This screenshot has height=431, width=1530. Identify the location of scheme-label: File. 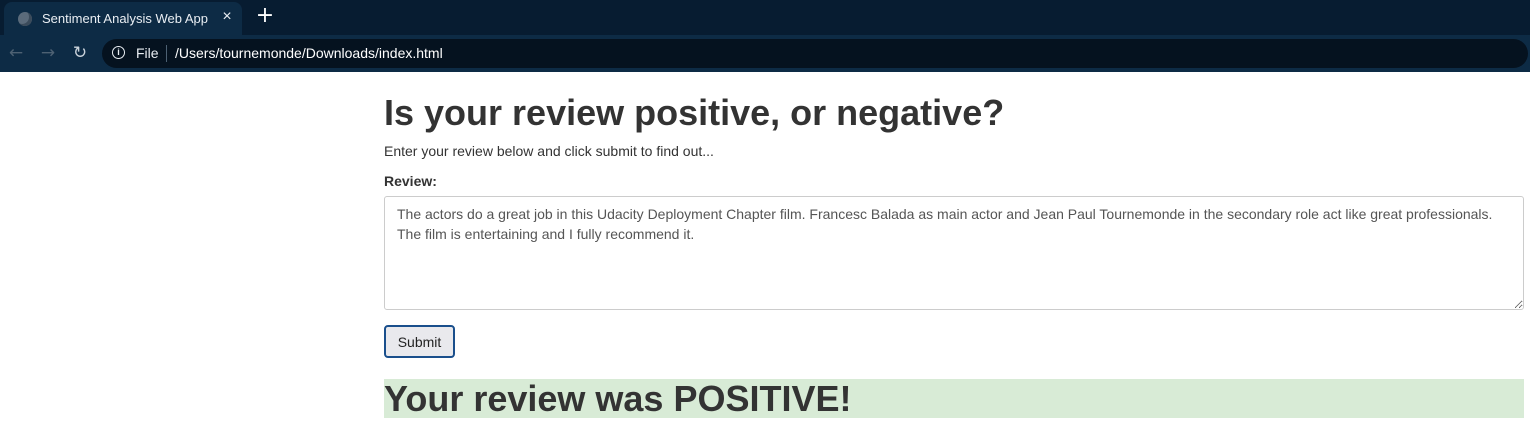
(147, 53).